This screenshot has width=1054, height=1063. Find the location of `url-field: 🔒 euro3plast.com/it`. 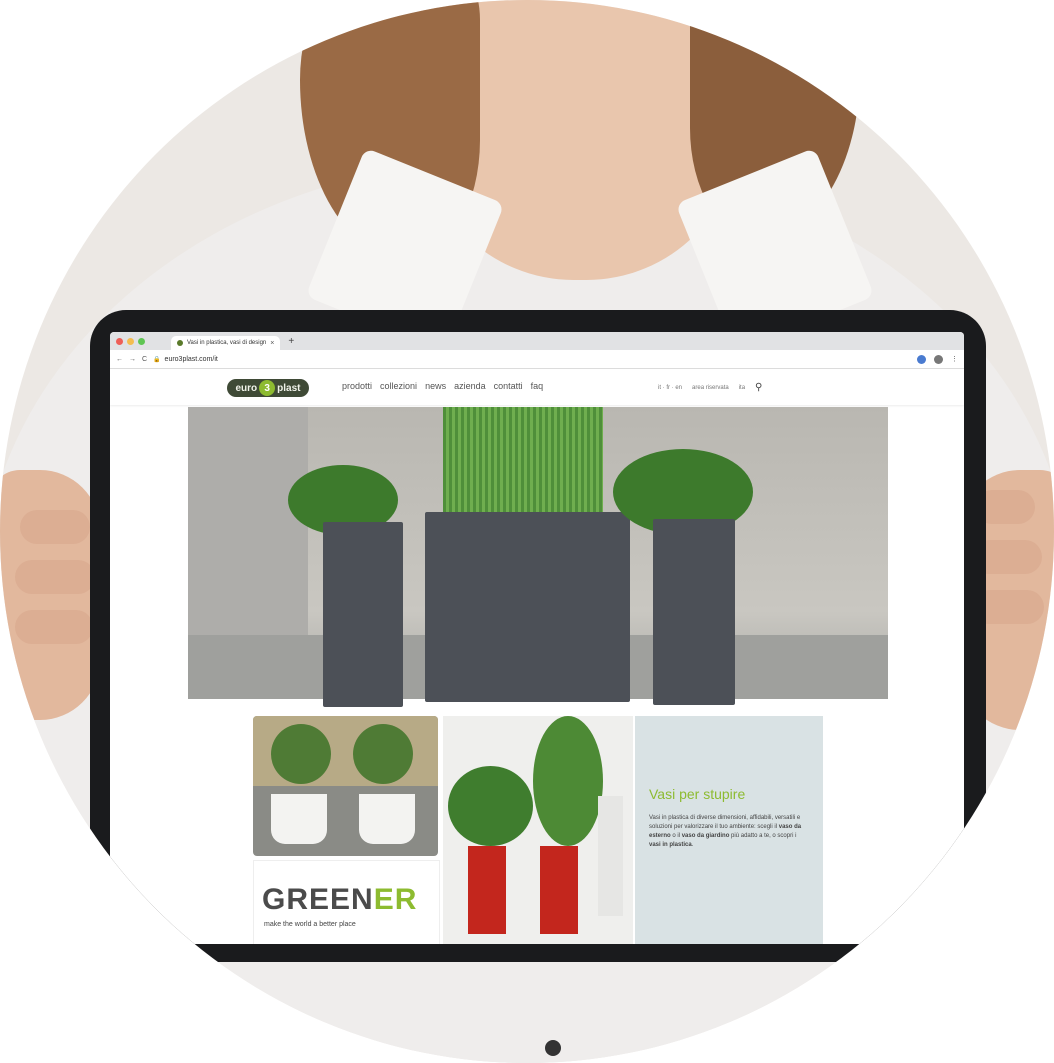

url-field: 🔒 euro3plast.com/it is located at coordinates (185, 359).